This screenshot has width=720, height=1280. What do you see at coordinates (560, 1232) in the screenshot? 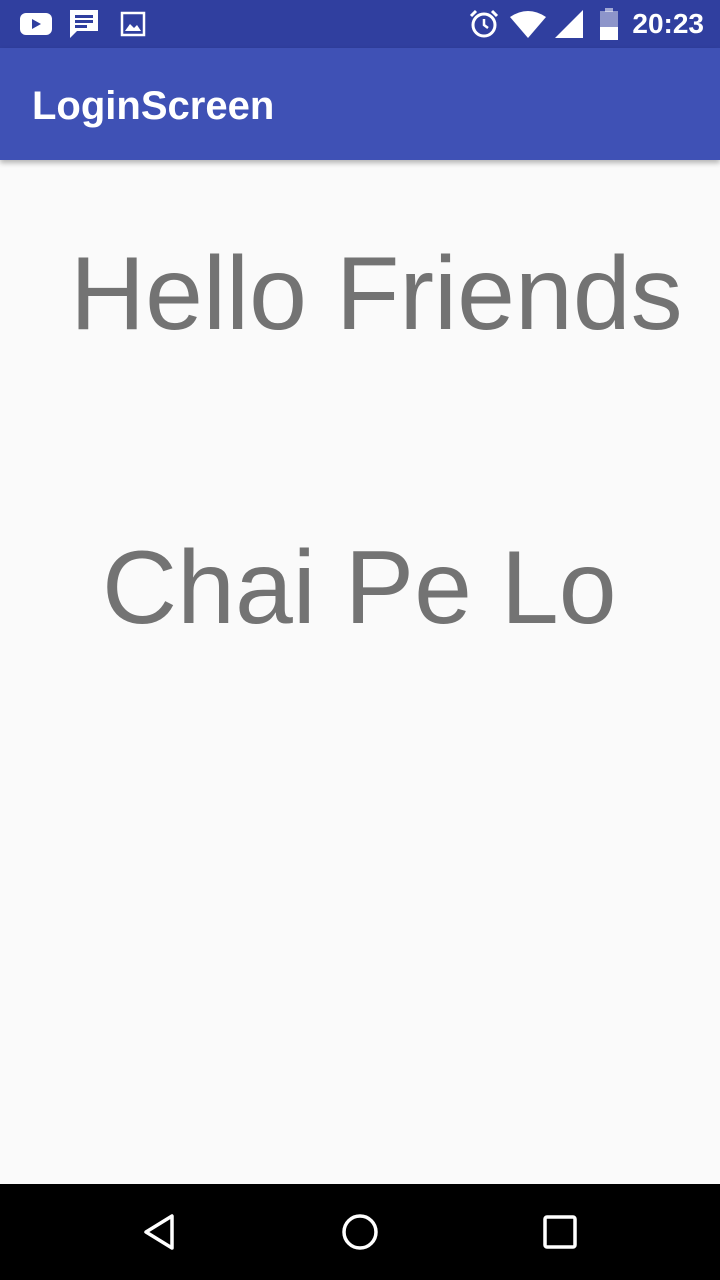
I see `recents-icon` at bounding box center [560, 1232].